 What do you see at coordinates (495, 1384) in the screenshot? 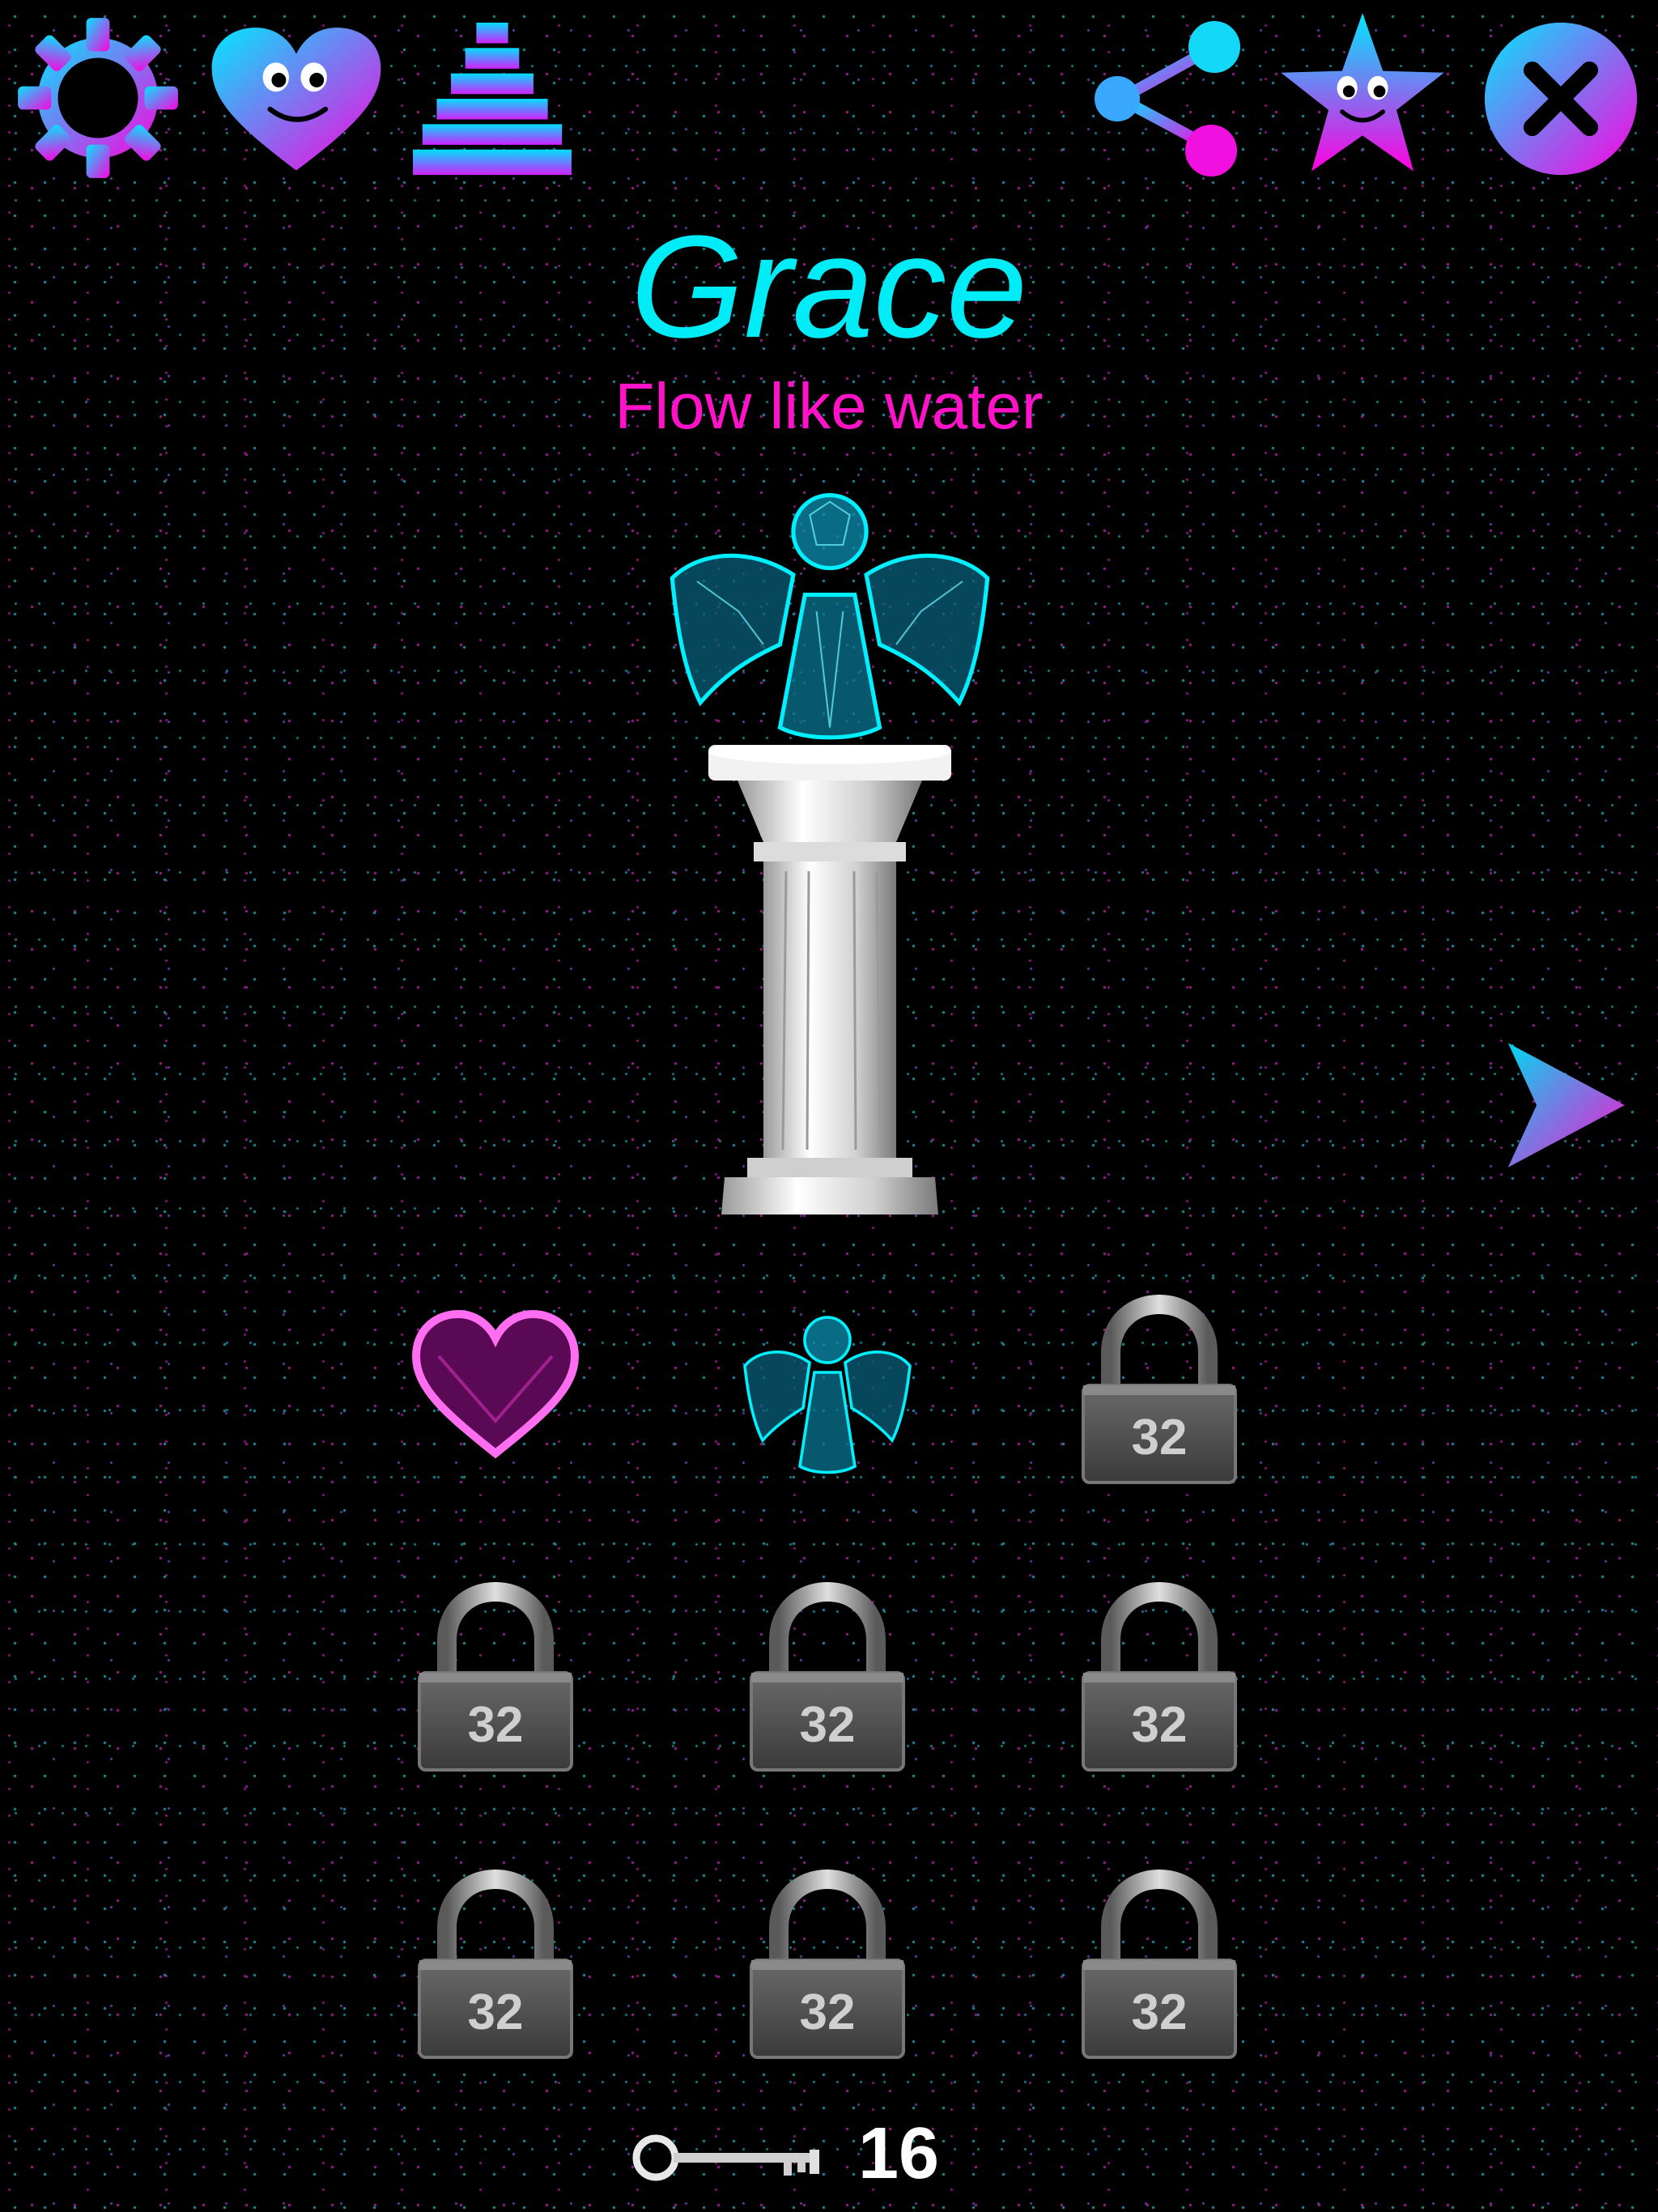
I see `heart-gem-icon` at bounding box center [495, 1384].